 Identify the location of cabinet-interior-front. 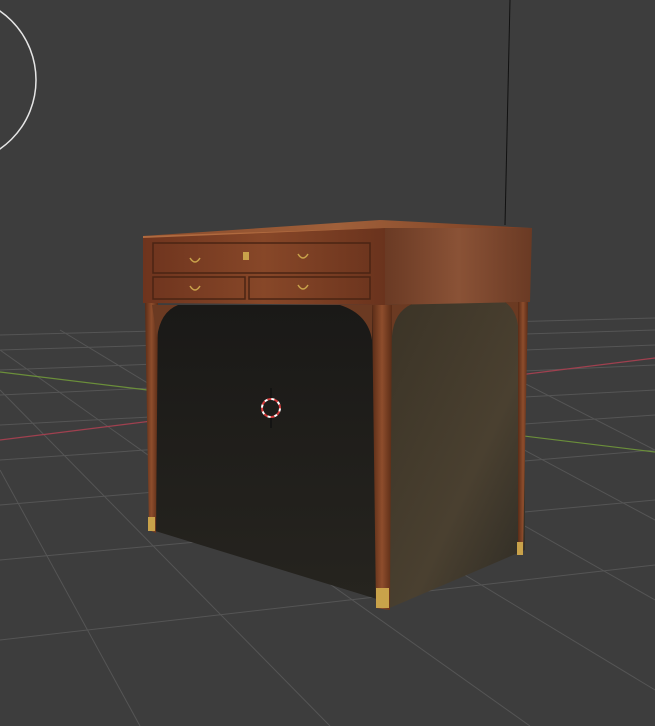
(266, 452).